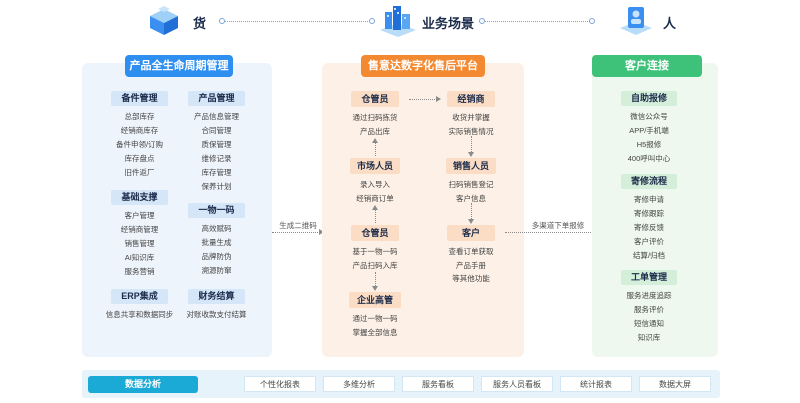  Describe the element at coordinates (139, 257) in the screenshot. I see `list-item: AI知识库` at that location.